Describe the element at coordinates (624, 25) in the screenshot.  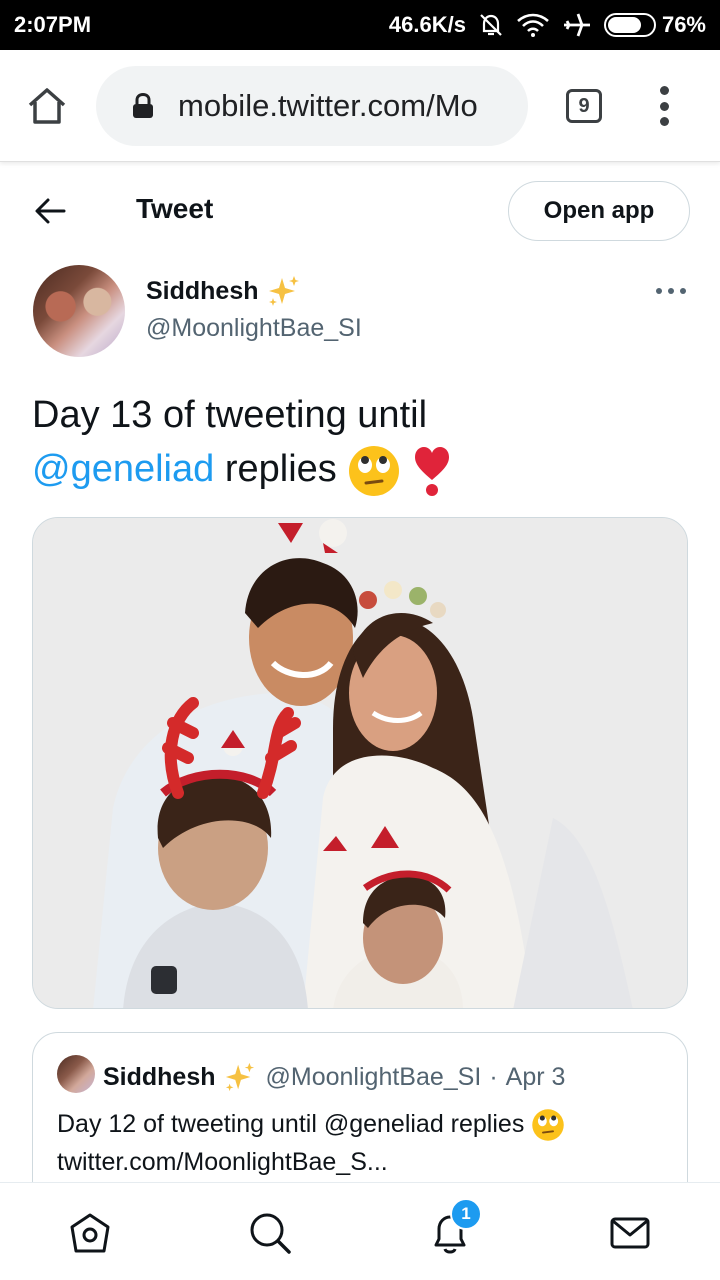
I see `battery-level` at that location.